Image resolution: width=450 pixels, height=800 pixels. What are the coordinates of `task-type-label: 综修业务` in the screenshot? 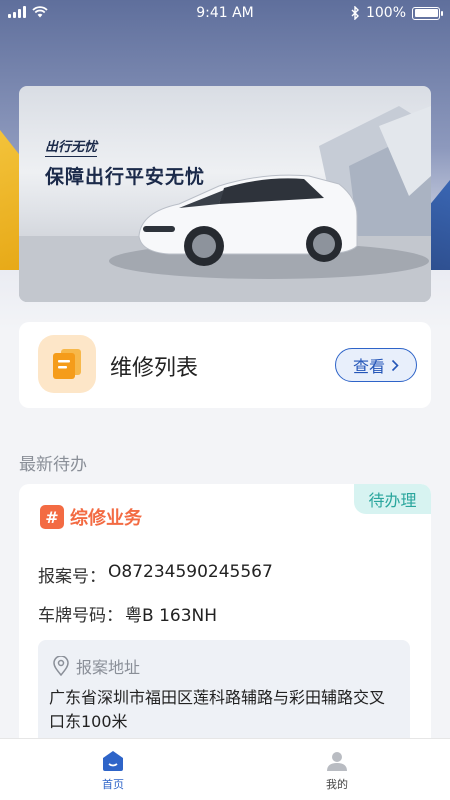 It's located at (106, 518).